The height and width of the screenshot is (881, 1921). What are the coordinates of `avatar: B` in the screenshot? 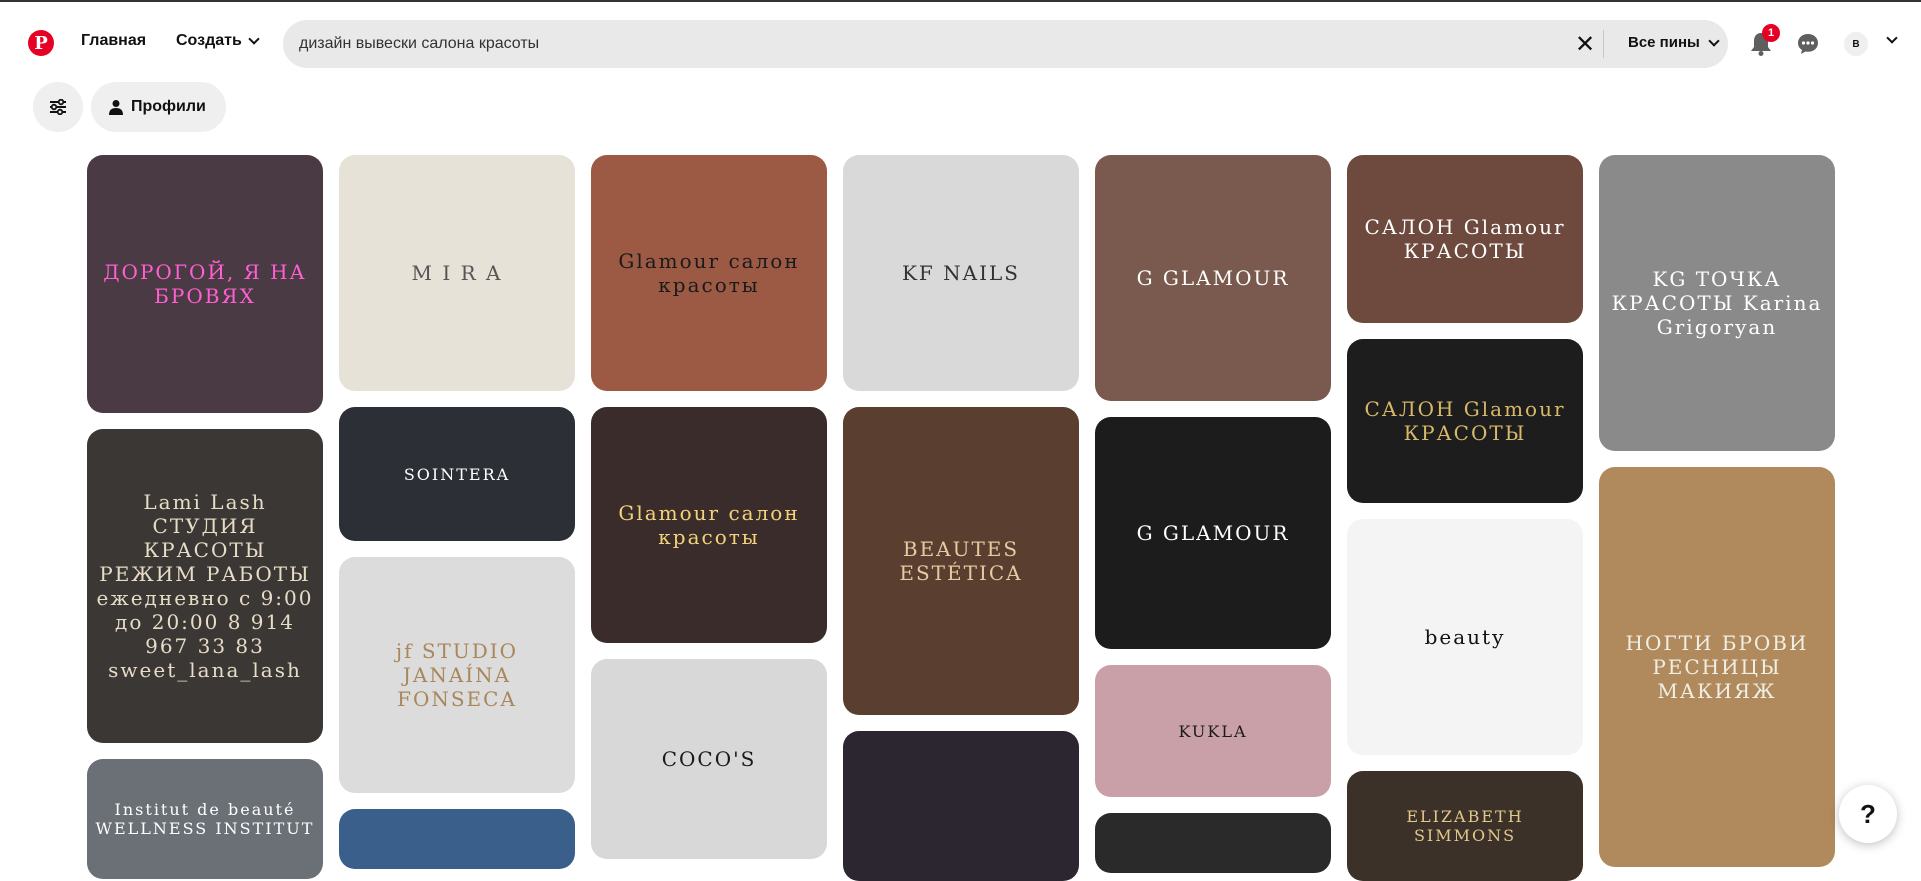 It's located at (1856, 44).